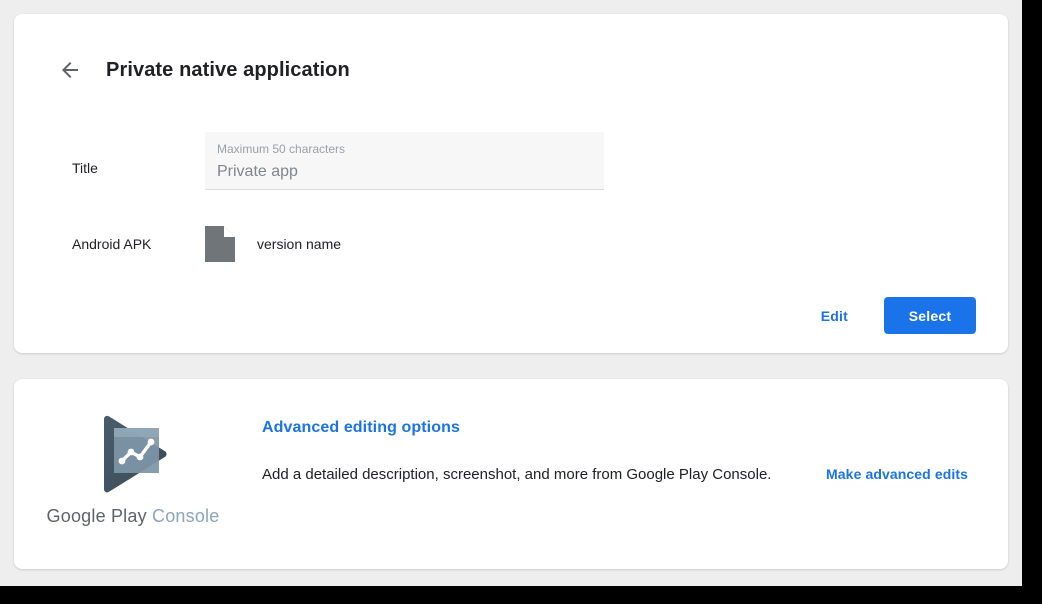 The width and height of the screenshot is (1042, 604). I want to click on file-document-icon, so click(220, 244).